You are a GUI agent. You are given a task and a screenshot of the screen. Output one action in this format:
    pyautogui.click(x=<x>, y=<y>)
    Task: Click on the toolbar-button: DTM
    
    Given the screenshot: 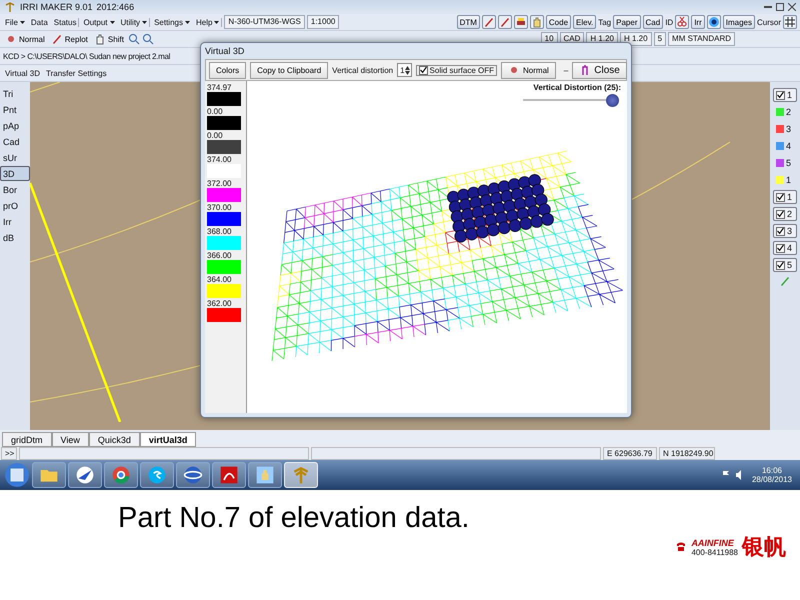 What is the action you would take?
    pyautogui.click(x=468, y=22)
    